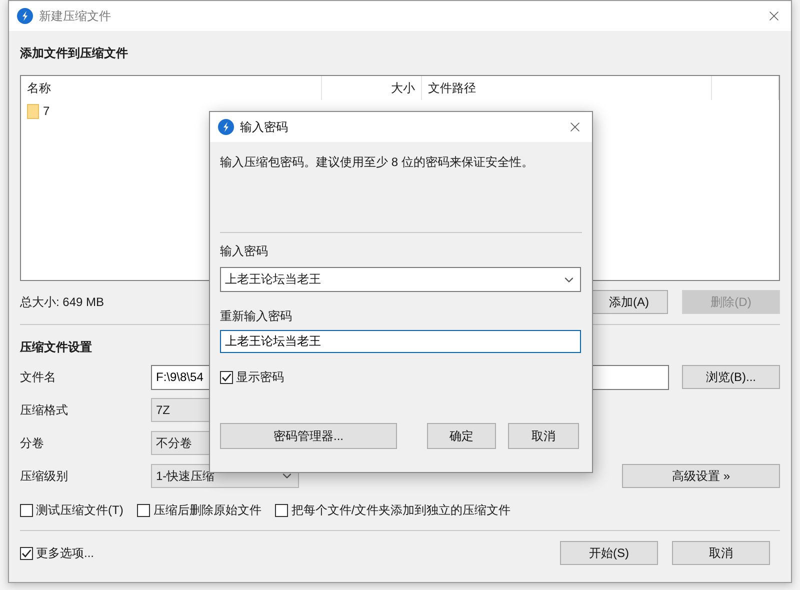 The height and width of the screenshot is (590, 800). I want to click on advanced-settings-button: 高级设置 », so click(701, 476).